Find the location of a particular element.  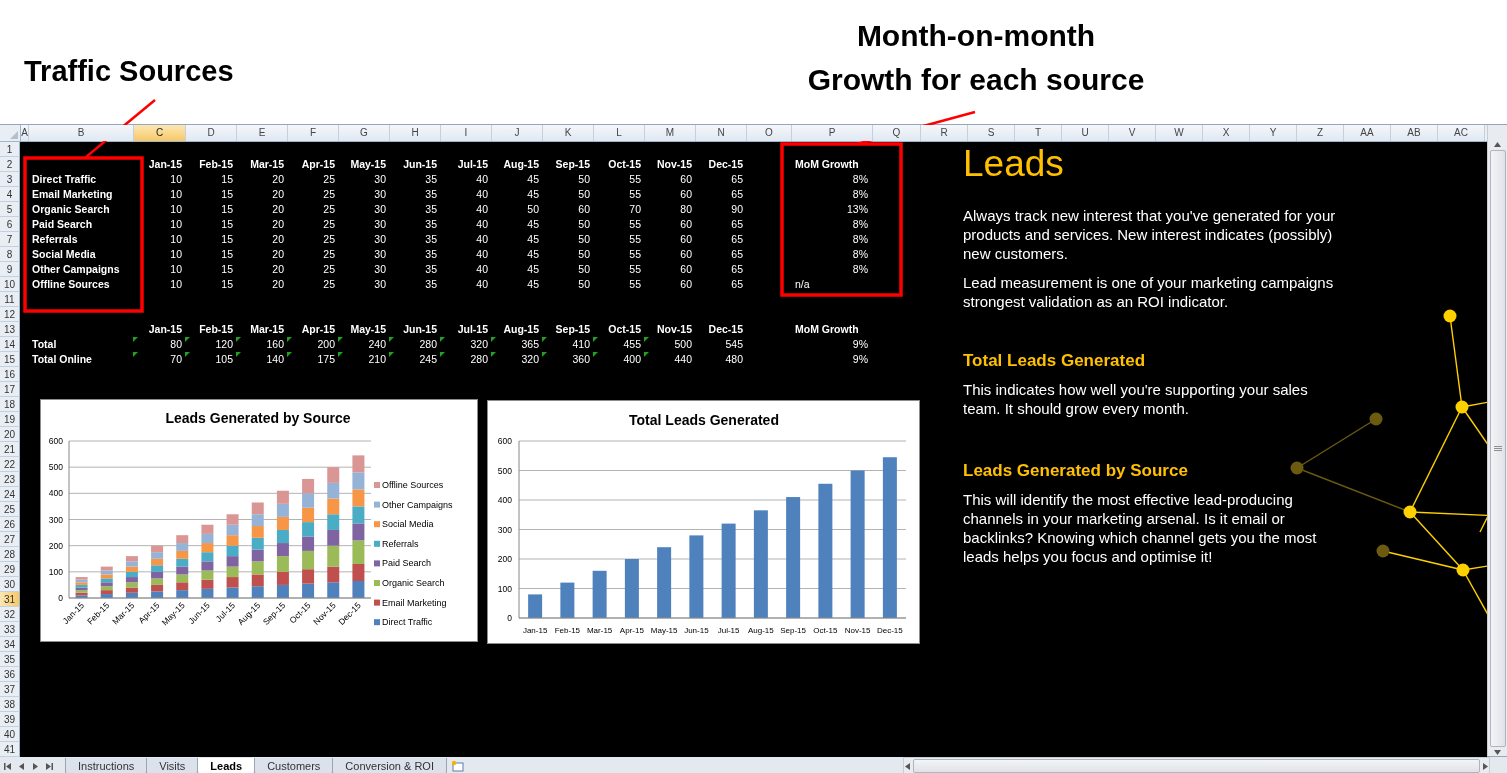

row-header: 17 is located at coordinates (10, 389).